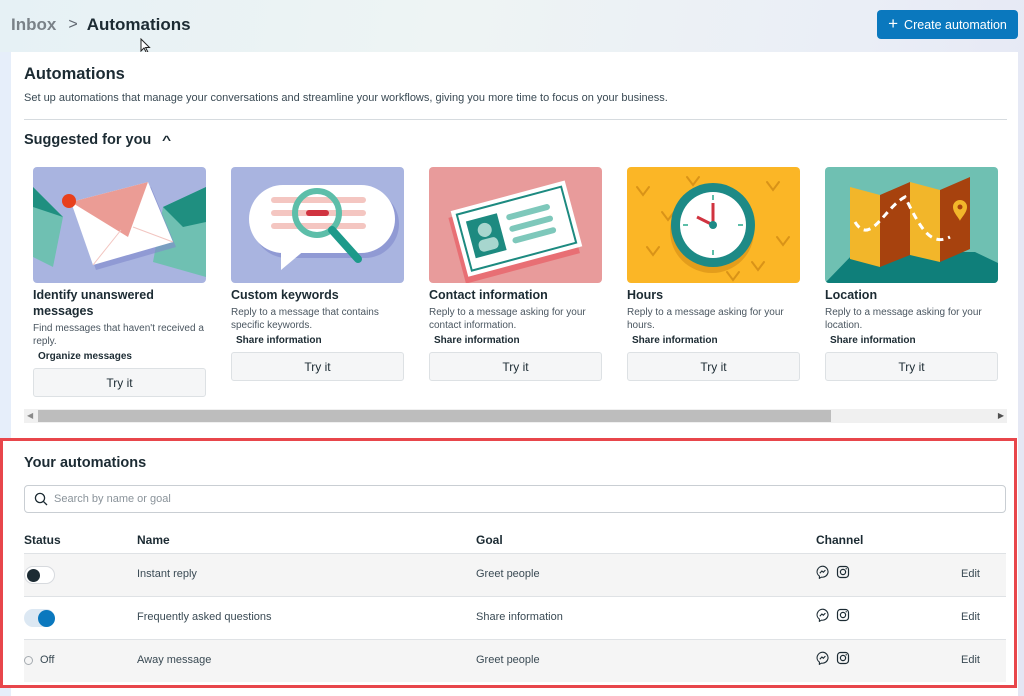 The height and width of the screenshot is (696, 1024). I want to click on automation-name: Instant reply, so click(167, 574).